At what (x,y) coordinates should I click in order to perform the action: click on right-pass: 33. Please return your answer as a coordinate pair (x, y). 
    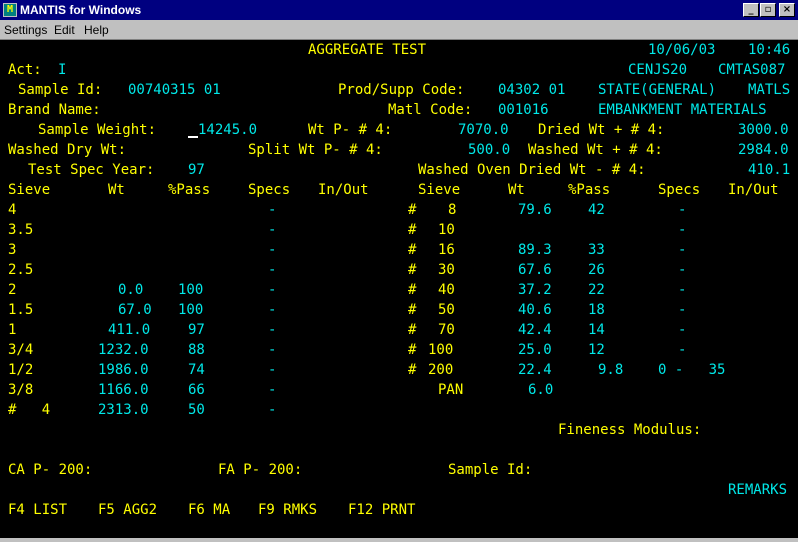
    Looking at the image, I should click on (596, 250).